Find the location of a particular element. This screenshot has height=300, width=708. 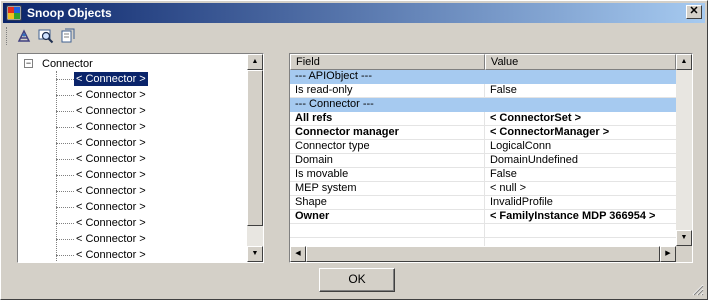

section-header-row: --- APIObject --- is located at coordinates (483, 77).